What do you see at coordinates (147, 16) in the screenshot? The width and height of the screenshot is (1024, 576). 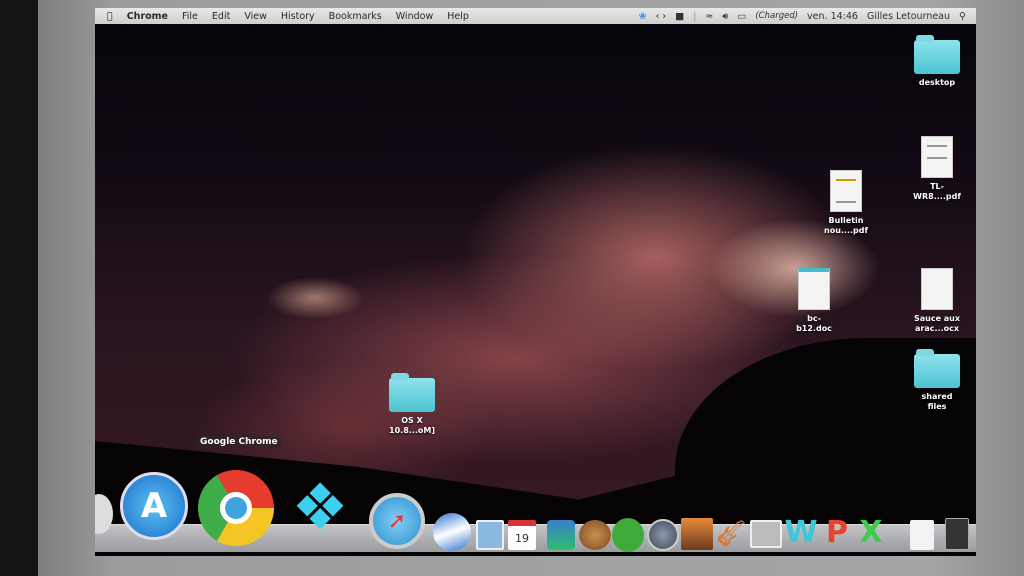 I see `menu-app-chrome: Chrome` at bounding box center [147, 16].